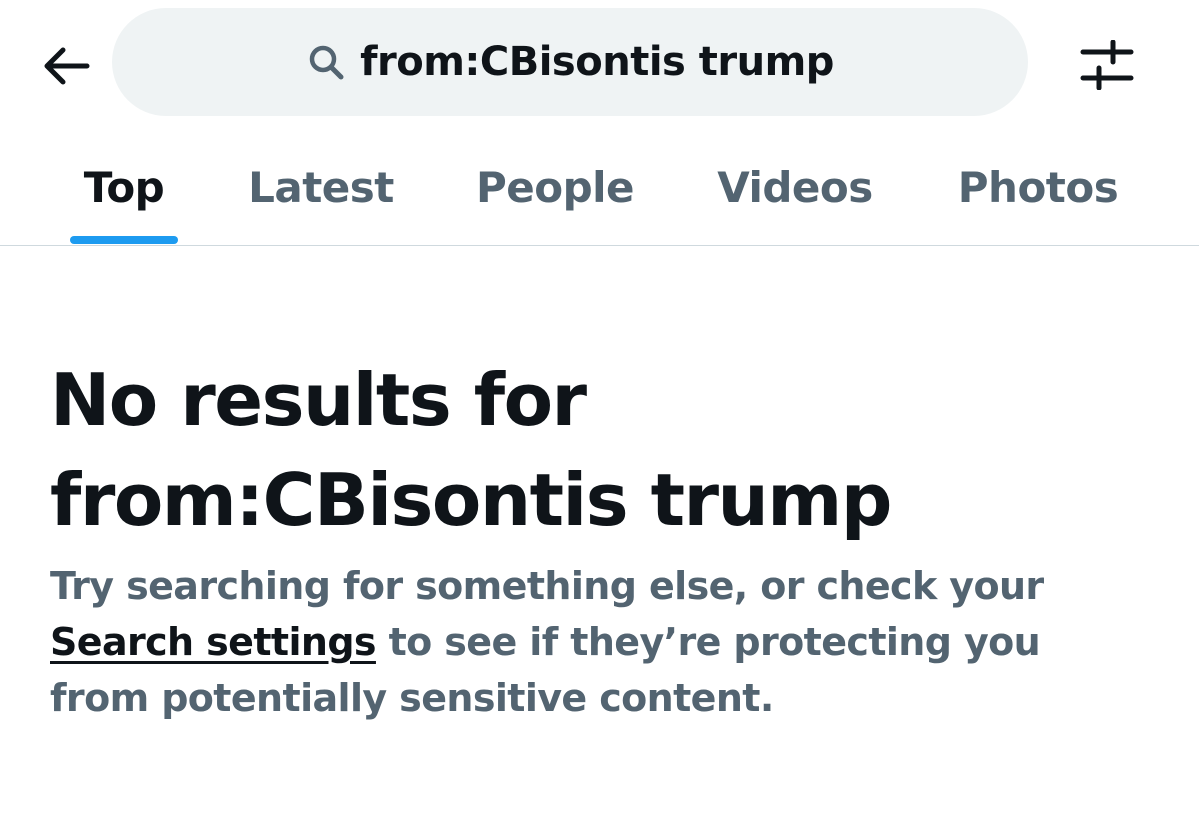 The image size is (1199, 820). I want to click on search-input: from:CBisontis trump, so click(570, 62).